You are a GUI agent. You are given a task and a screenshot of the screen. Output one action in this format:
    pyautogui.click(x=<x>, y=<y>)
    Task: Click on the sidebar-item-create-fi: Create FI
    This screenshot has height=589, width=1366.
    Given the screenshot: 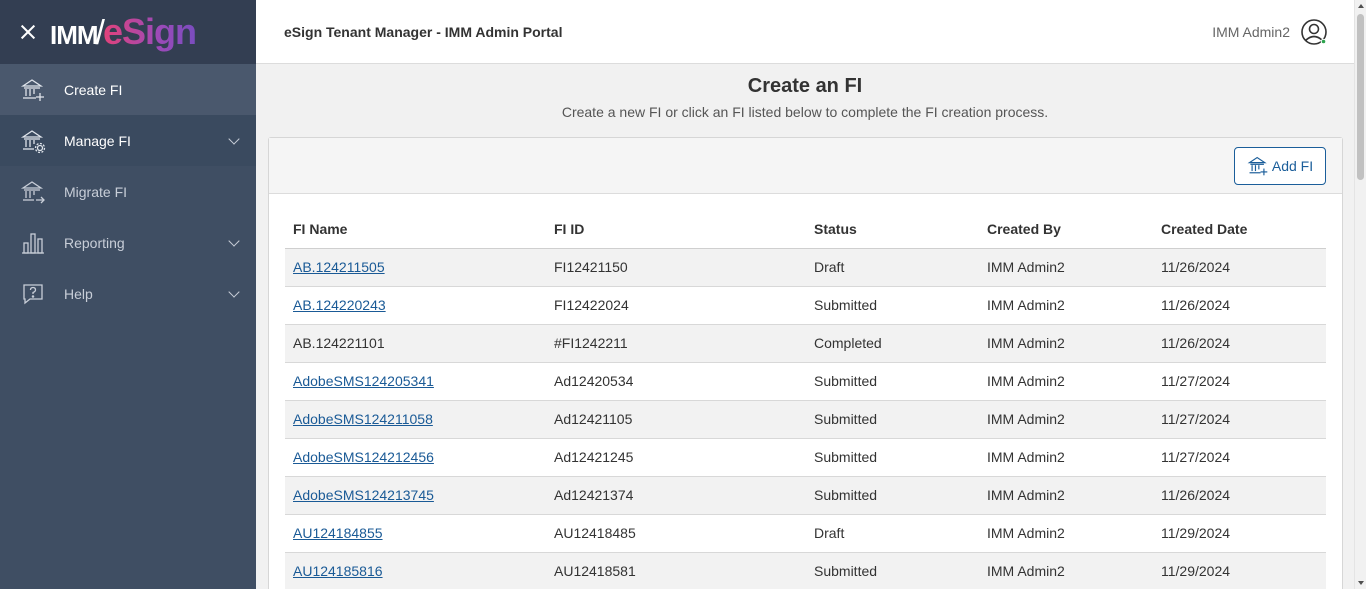 What is the action you would take?
    pyautogui.click(x=128, y=89)
    